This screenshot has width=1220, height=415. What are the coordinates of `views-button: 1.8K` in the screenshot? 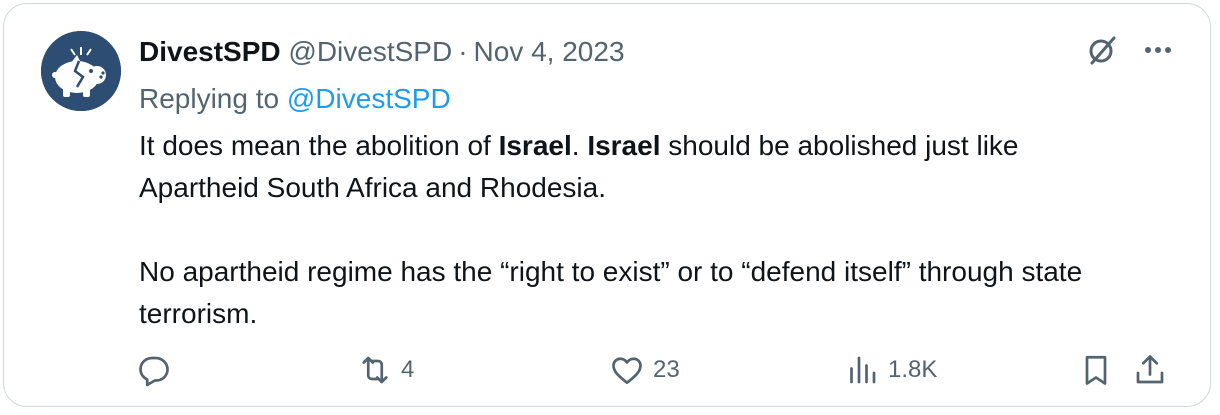 It's located at (890, 370).